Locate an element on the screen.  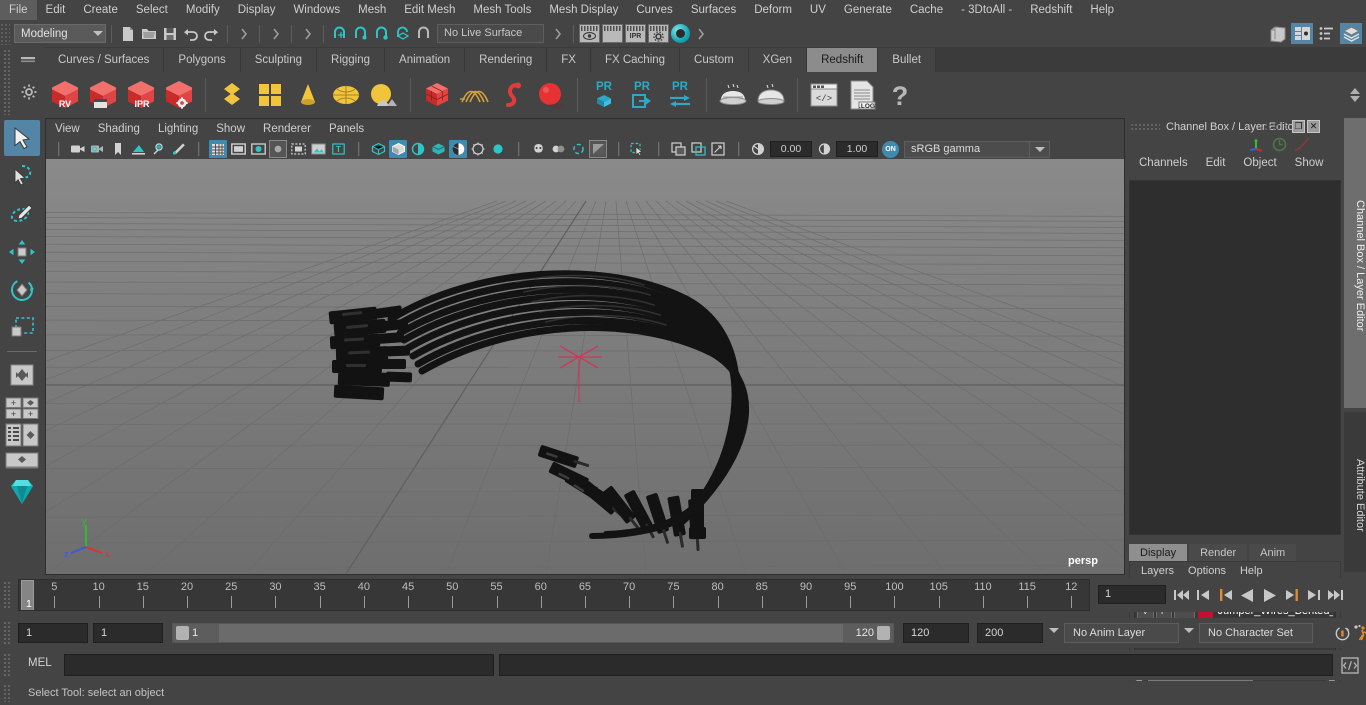
anim-layer-combo: No Anim Layer is located at coordinates (1121, 633).